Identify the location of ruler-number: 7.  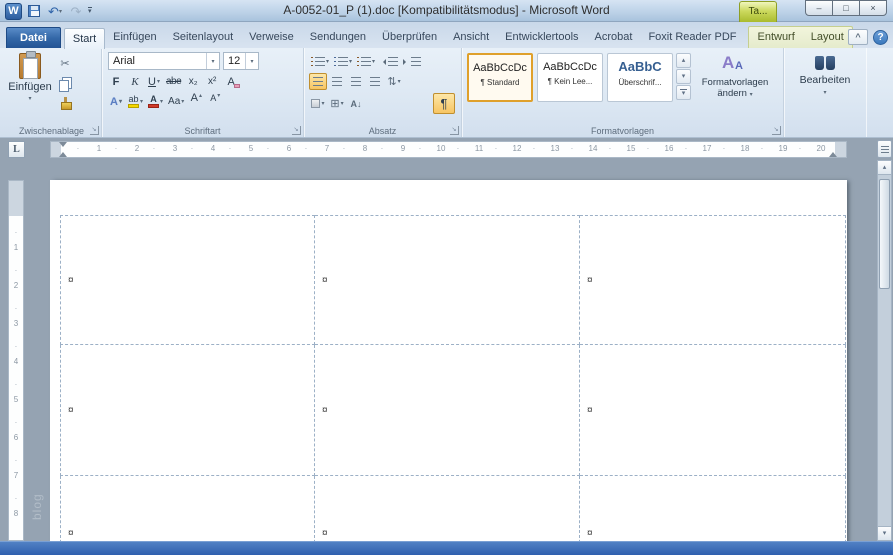
(327, 148).